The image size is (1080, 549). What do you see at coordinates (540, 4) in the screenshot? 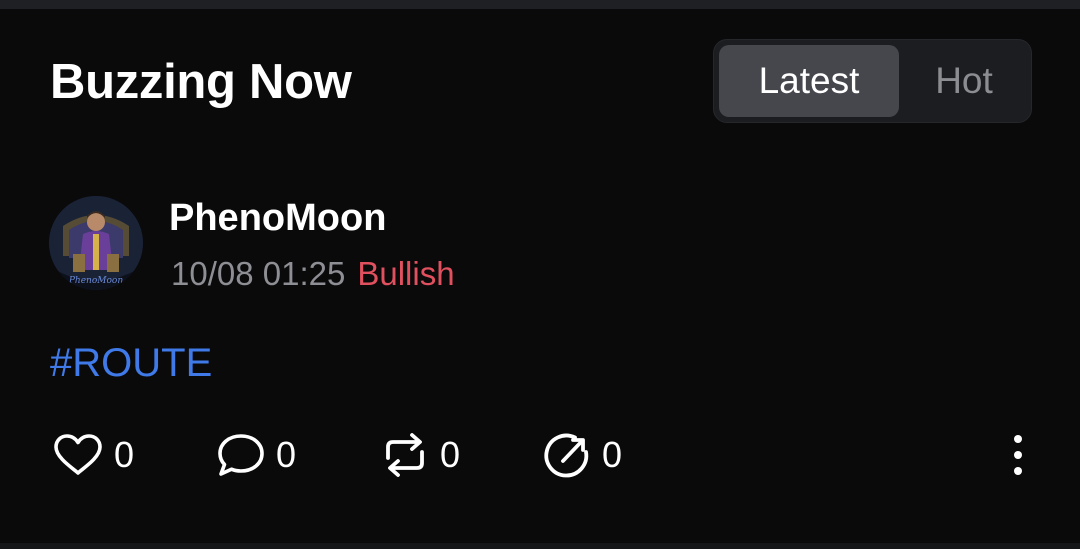
I see `top-divider` at bounding box center [540, 4].